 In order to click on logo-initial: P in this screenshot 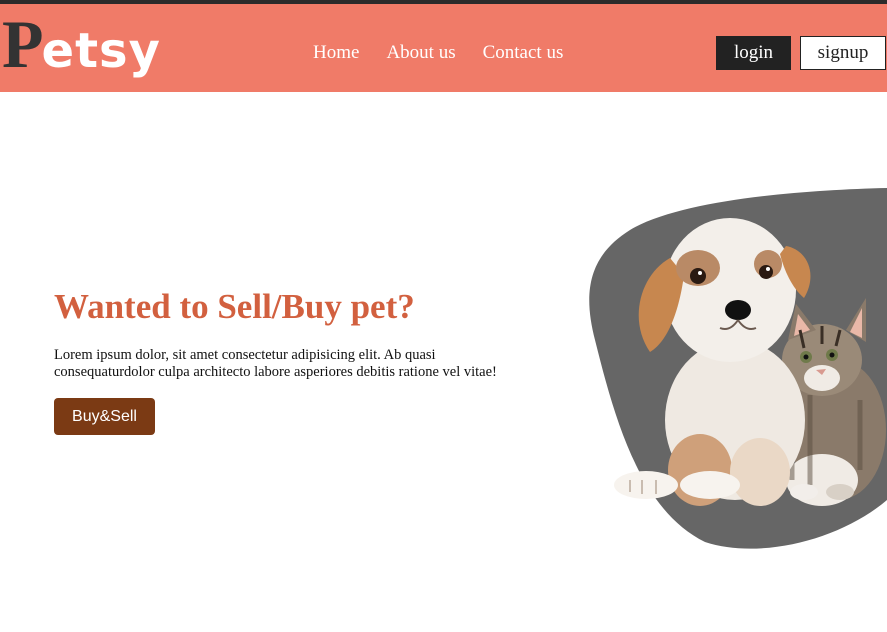, I will do `click(23, 44)`.